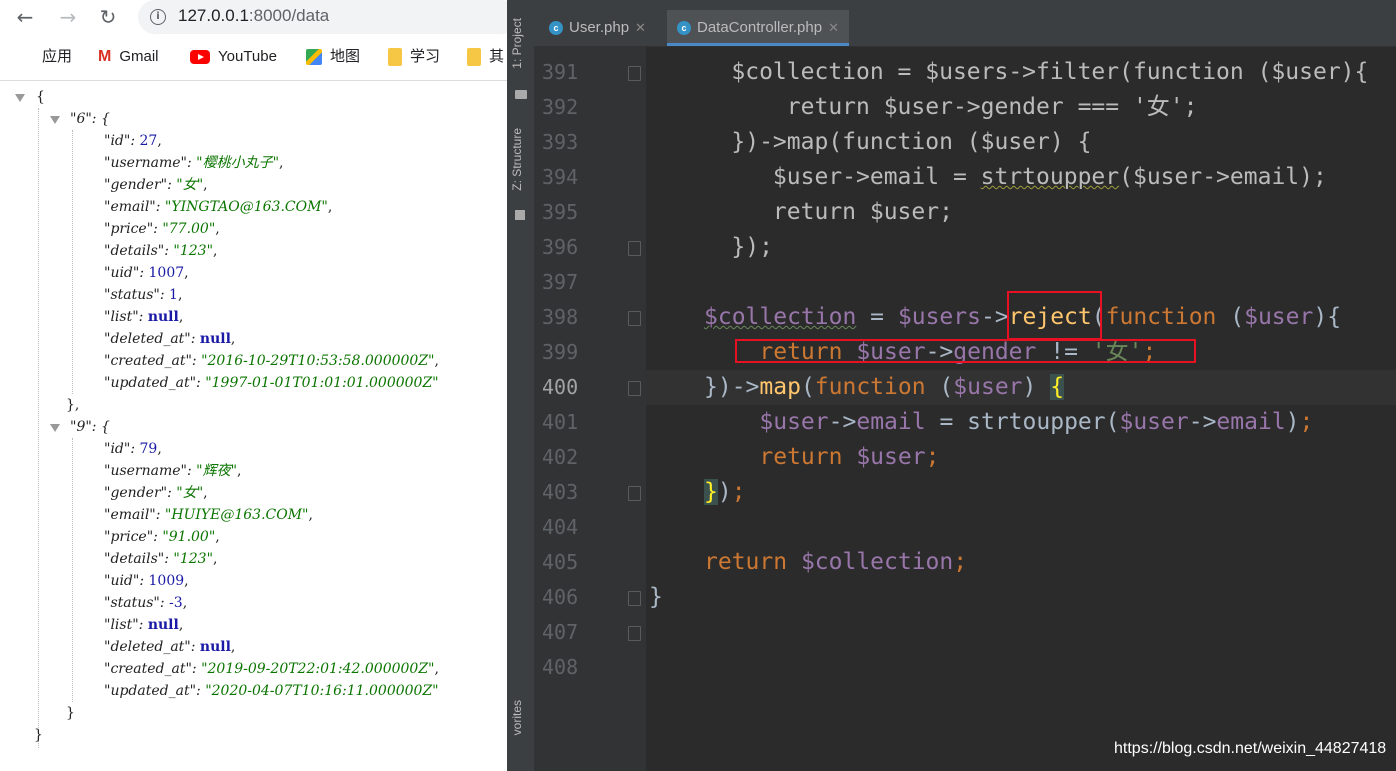 This screenshot has height=771, width=1396. Describe the element at coordinates (68, 17) in the screenshot. I see `arrow-right-icon: →` at that location.